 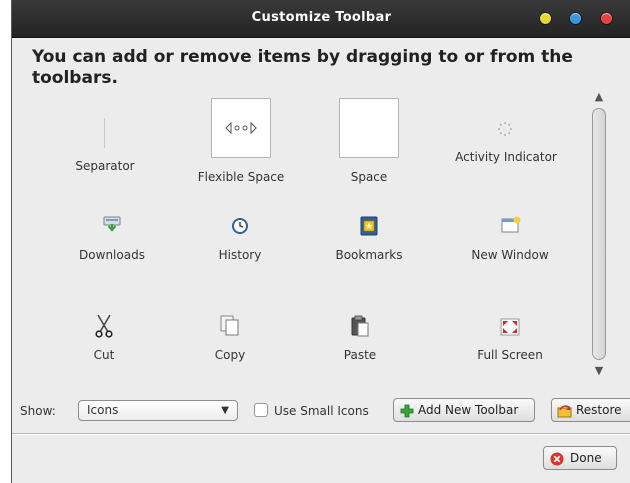 I want to click on history-icon, so click(x=240, y=226).